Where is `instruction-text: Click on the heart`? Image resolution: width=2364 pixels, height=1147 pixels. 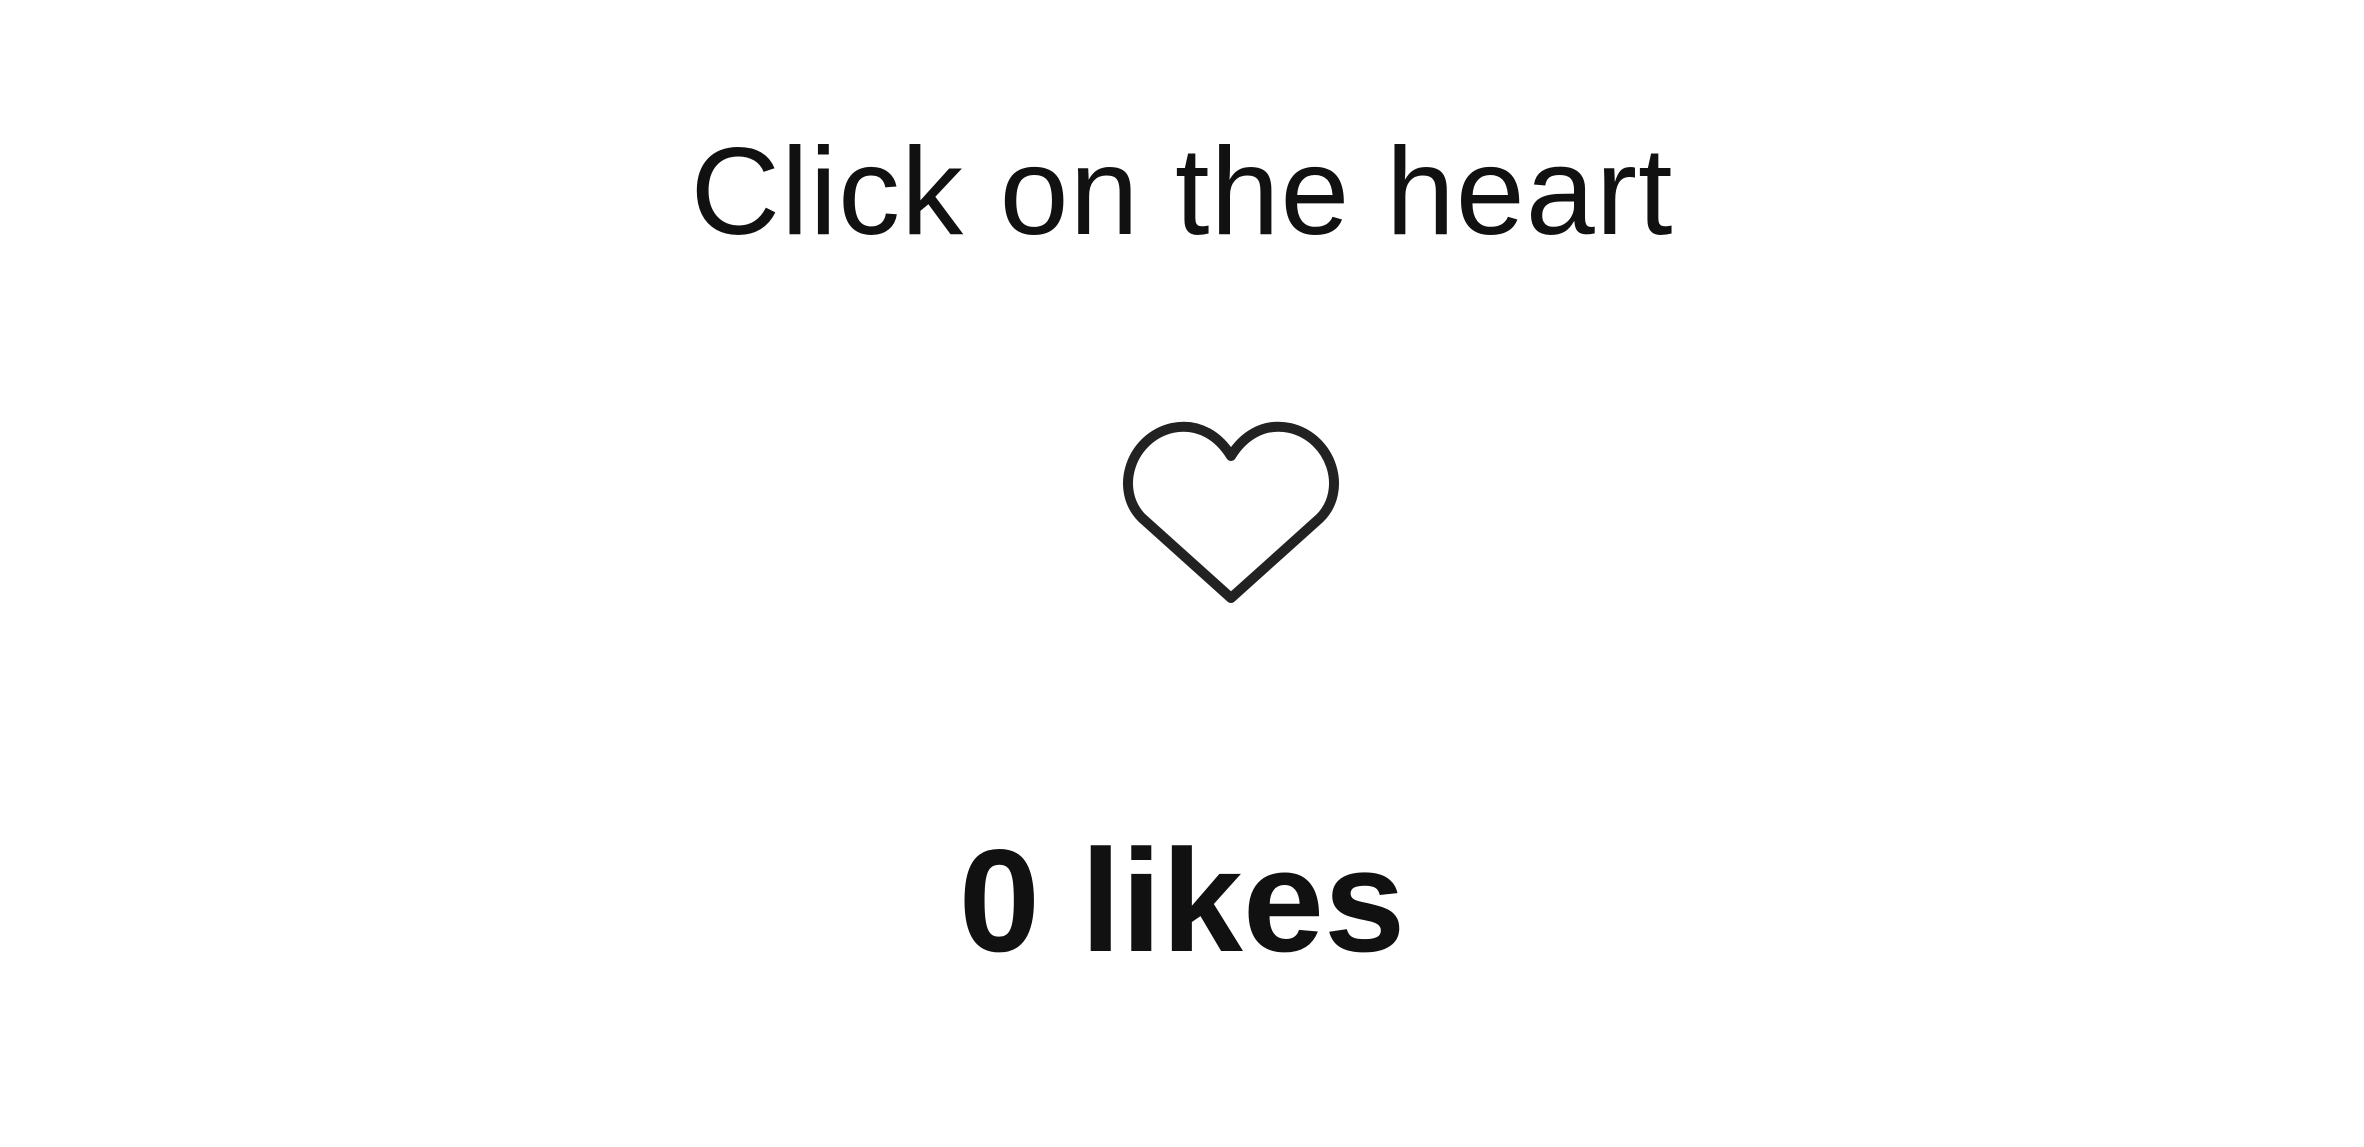
instruction-text: Click on the heart is located at coordinates (1182, 192).